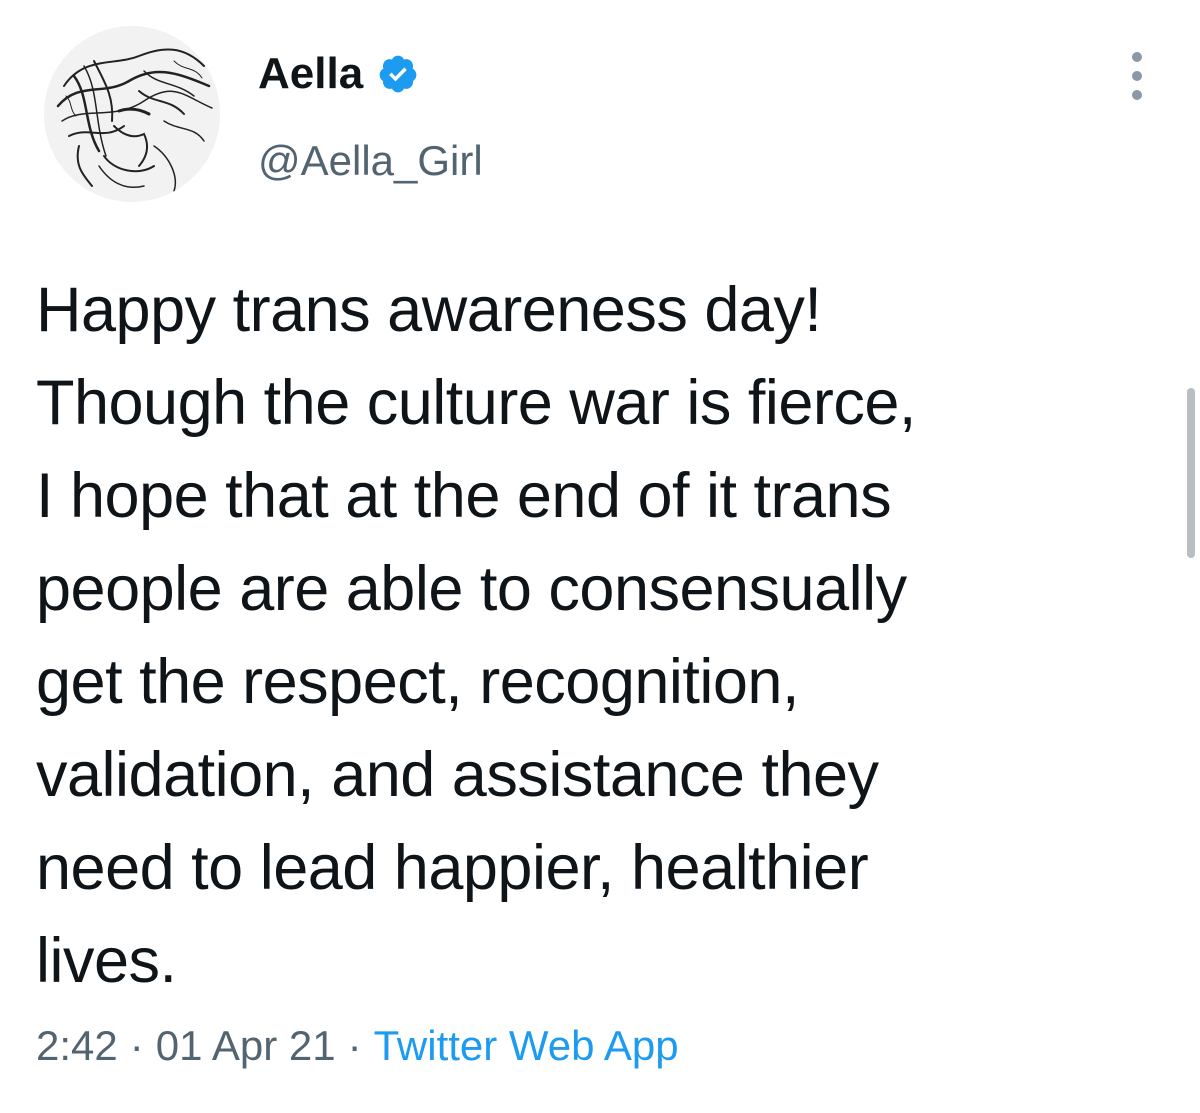 This screenshot has height=1113, width=1200. I want to click on tweet-metadata: 2:42 · 01 Apr 21 · Twitter Web App, so click(357, 1046).